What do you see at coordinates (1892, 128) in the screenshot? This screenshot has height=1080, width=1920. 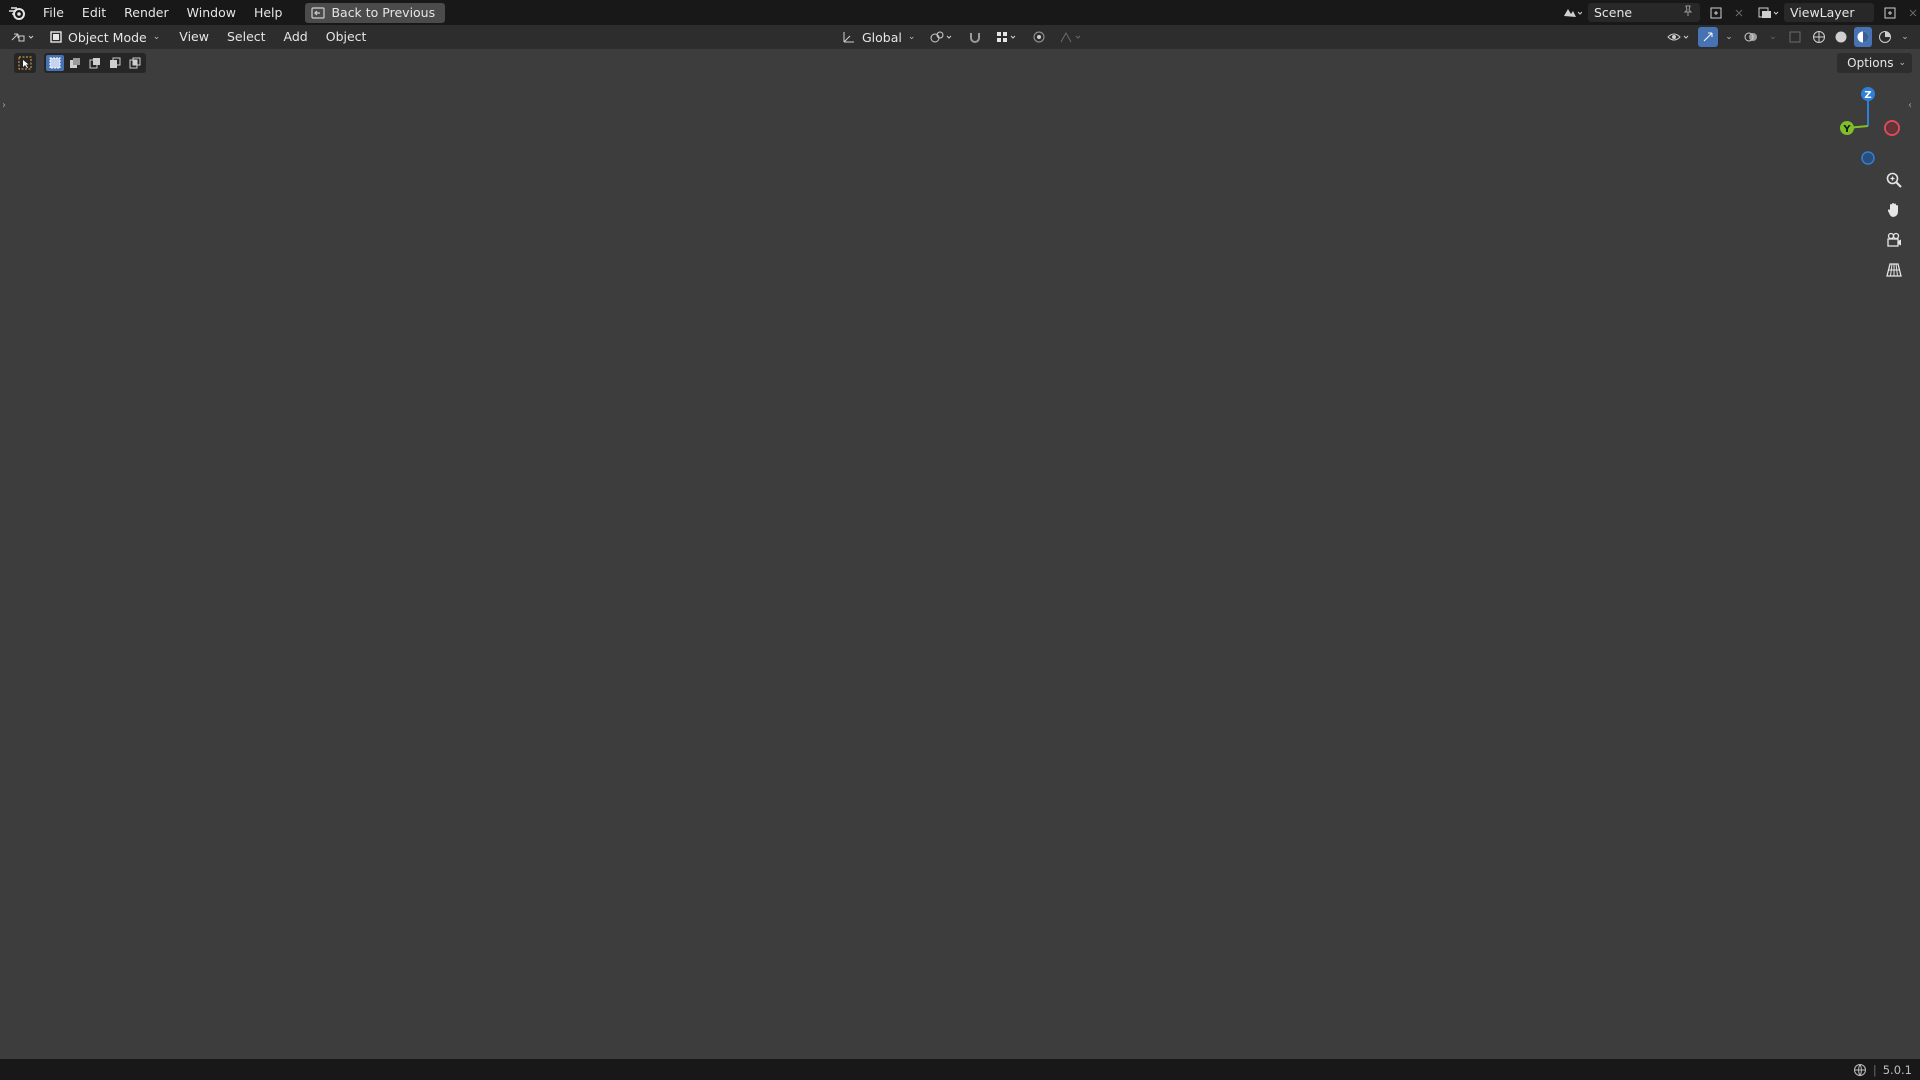 I see `gizmo-neg-x-fill` at bounding box center [1892, 128].